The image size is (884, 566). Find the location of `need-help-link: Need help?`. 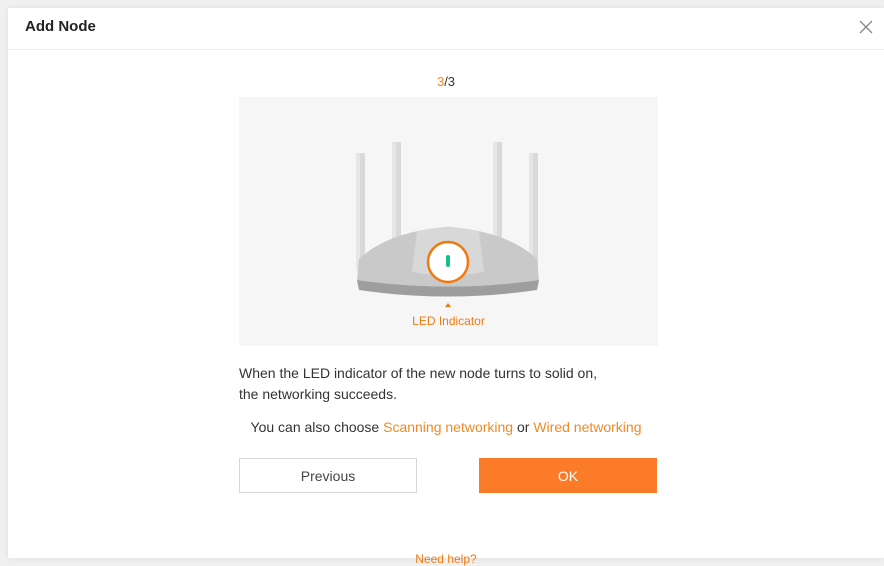

need-help-link: Need help? is located at coordinates (446, 559).